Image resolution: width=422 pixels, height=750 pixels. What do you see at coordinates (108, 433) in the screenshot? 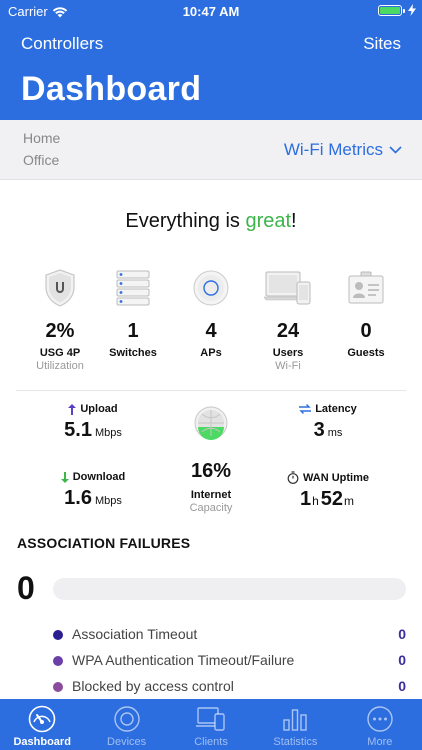
I see `upload-unit: Mbps` at bounding box center [108, 433].